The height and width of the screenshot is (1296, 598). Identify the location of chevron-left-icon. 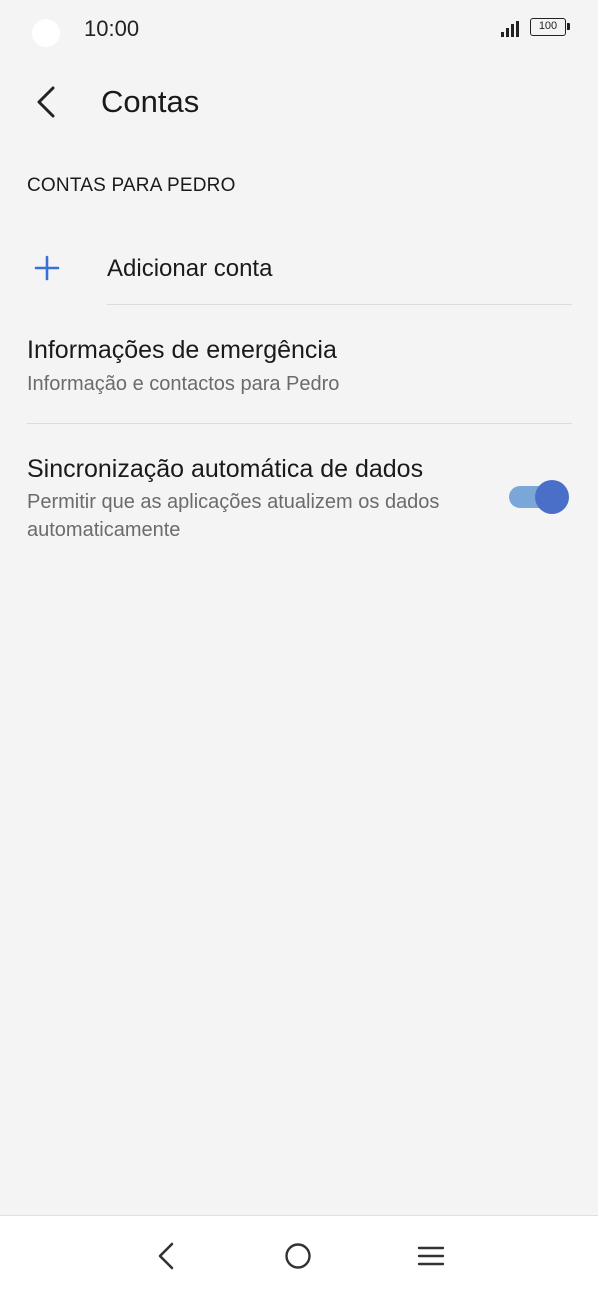
(46, 102).